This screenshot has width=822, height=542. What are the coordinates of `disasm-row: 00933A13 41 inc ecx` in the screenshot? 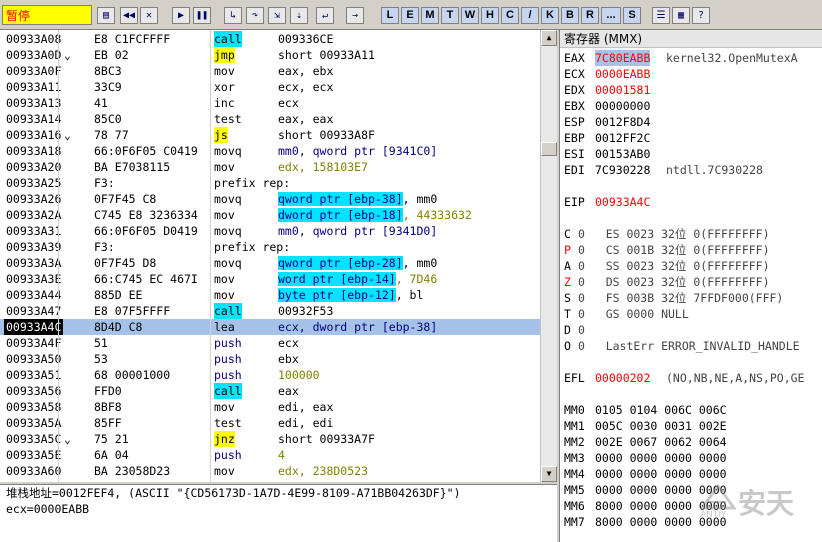 It's located at (270, 103).